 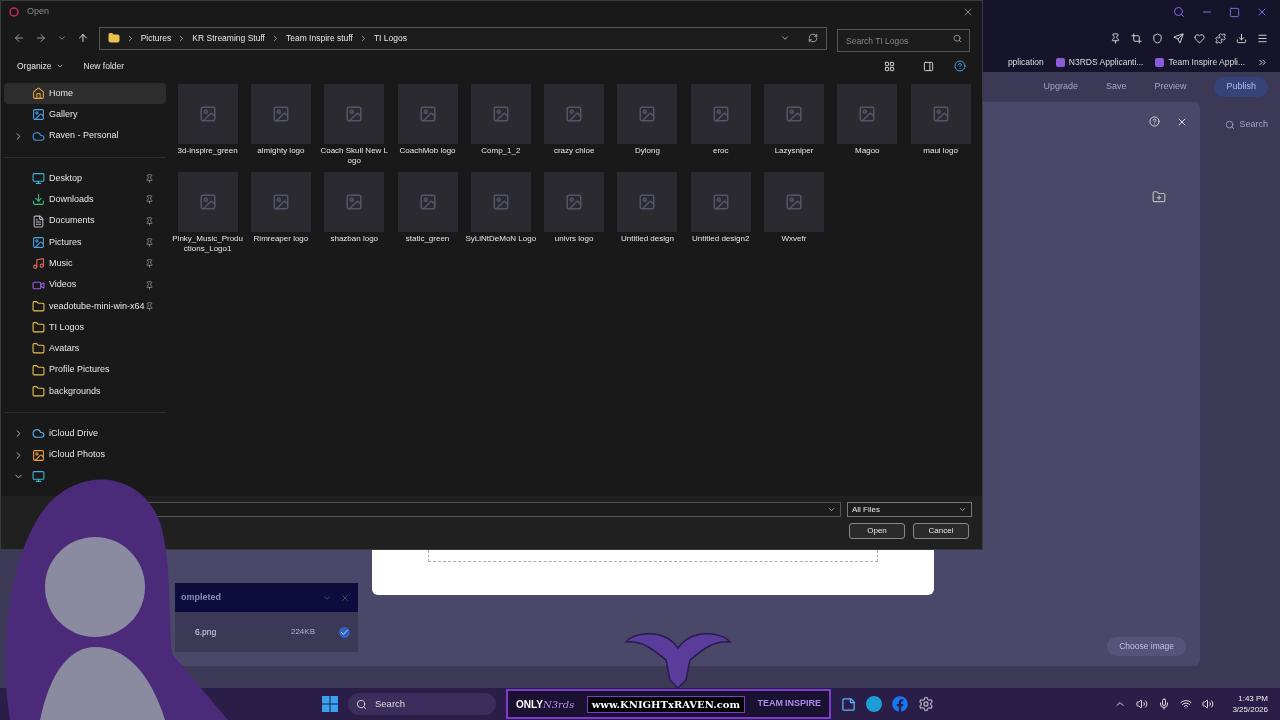 What do you see at coordinates (85, 327) in the screenshot?
I see `sidebar-item: TI Logos` at bounding box center [85, 327].